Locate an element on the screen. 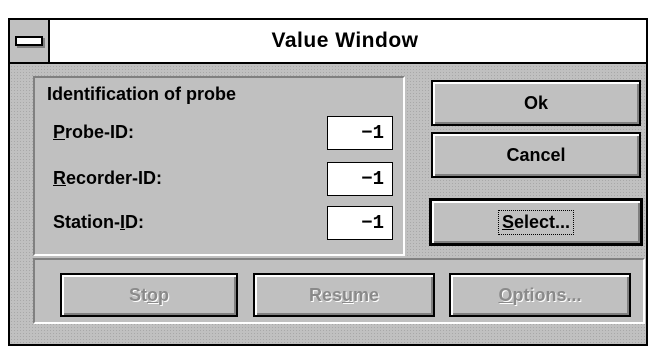 Image resolution: width=659 pixels, height=351 pixels. stop-button-label: Stop is located at coordinates (149, 294).